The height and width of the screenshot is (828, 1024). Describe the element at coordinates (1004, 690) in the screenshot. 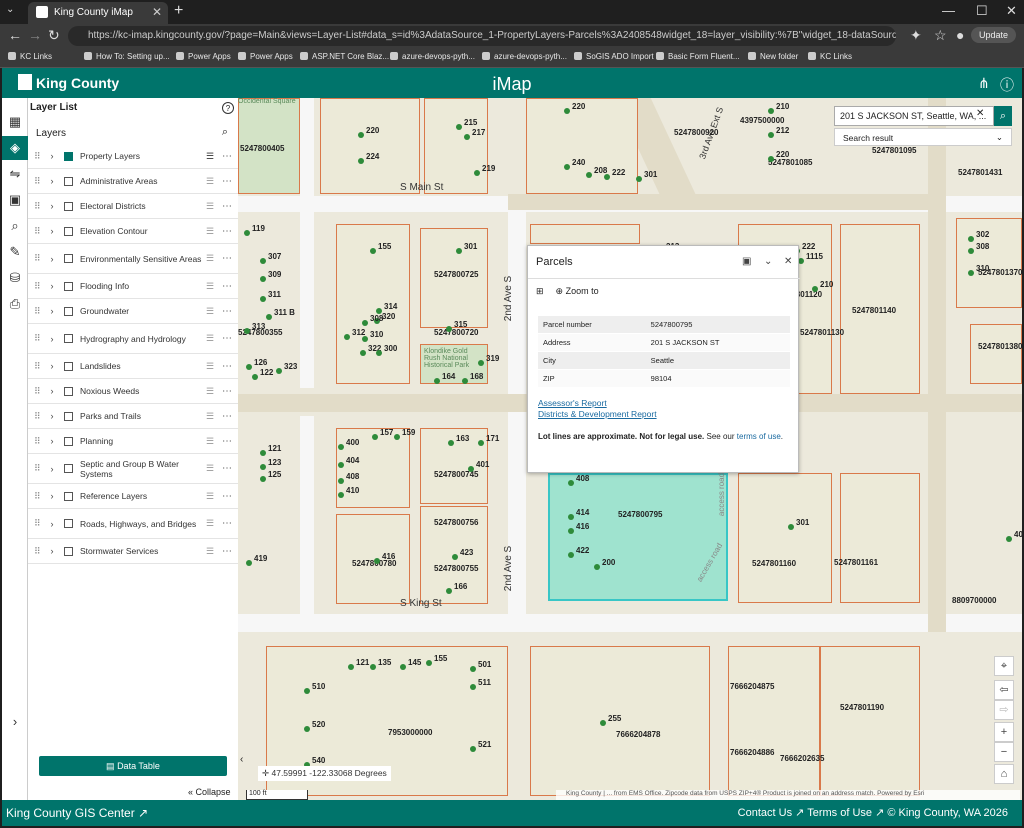

I see `previous-extent-button: ⇦` at that location.